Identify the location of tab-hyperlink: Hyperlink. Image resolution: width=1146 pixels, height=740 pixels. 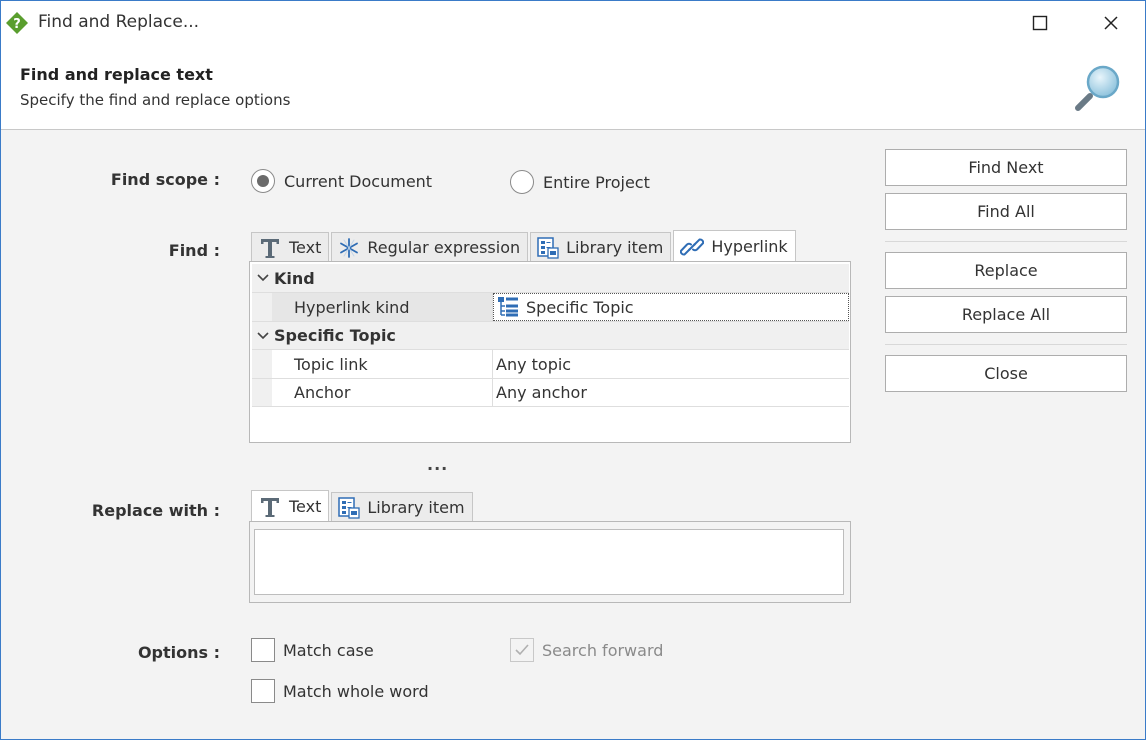
(734, 246).